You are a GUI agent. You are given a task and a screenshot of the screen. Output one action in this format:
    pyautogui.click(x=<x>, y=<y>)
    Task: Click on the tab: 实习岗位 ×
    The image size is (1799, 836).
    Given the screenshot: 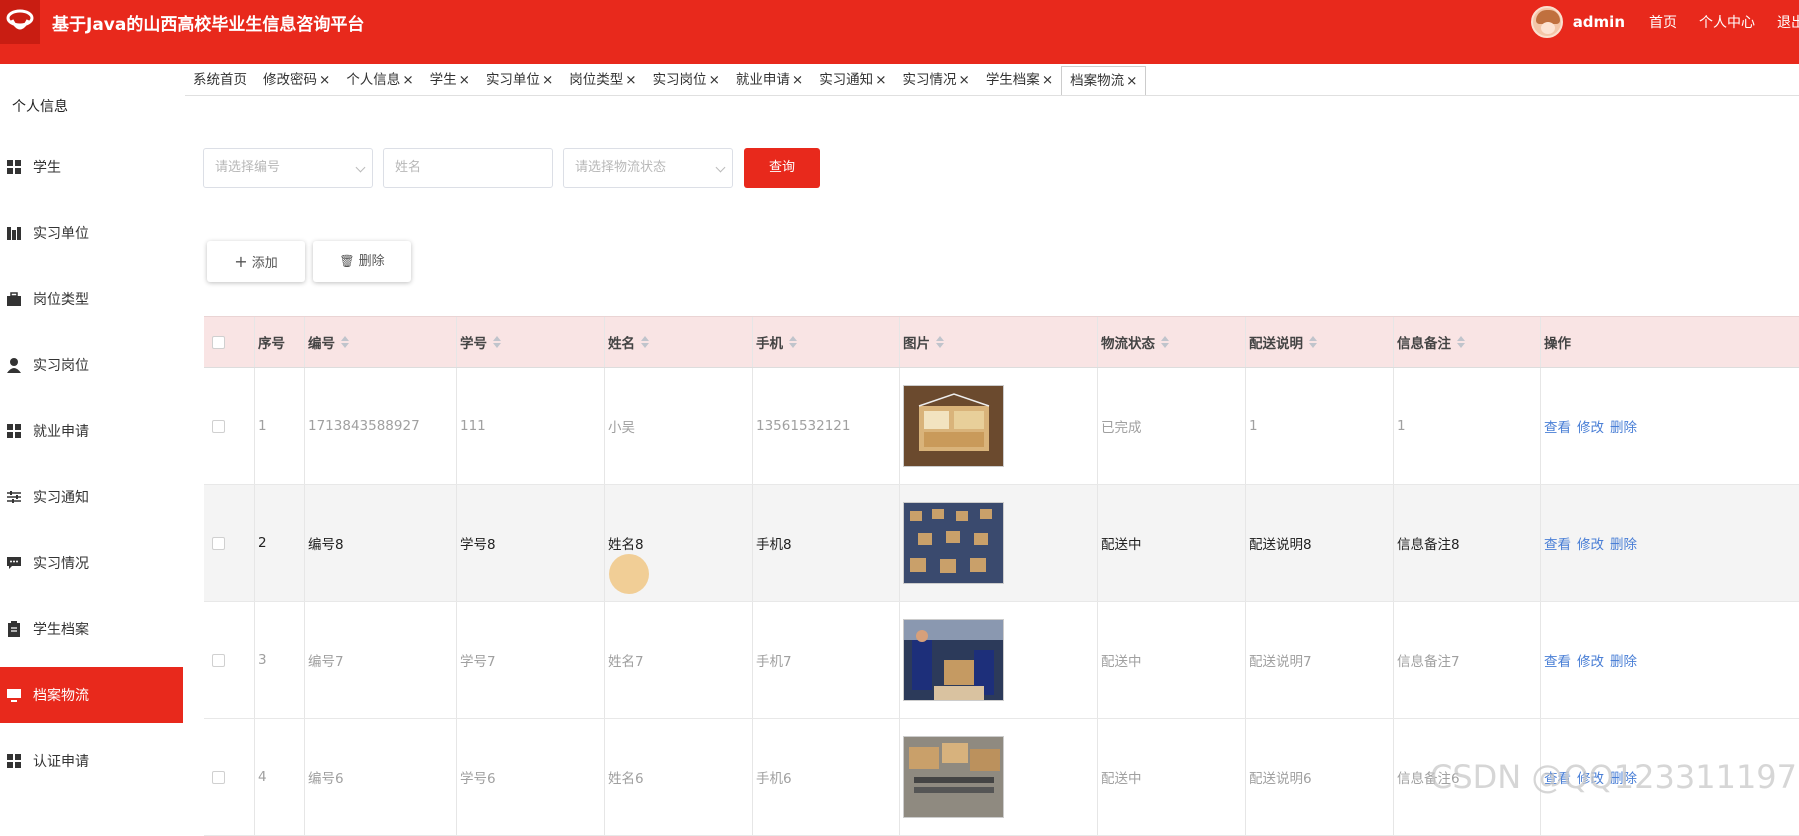 What is the action you would take?
    pyautogui.click(x=686, y=80)
    